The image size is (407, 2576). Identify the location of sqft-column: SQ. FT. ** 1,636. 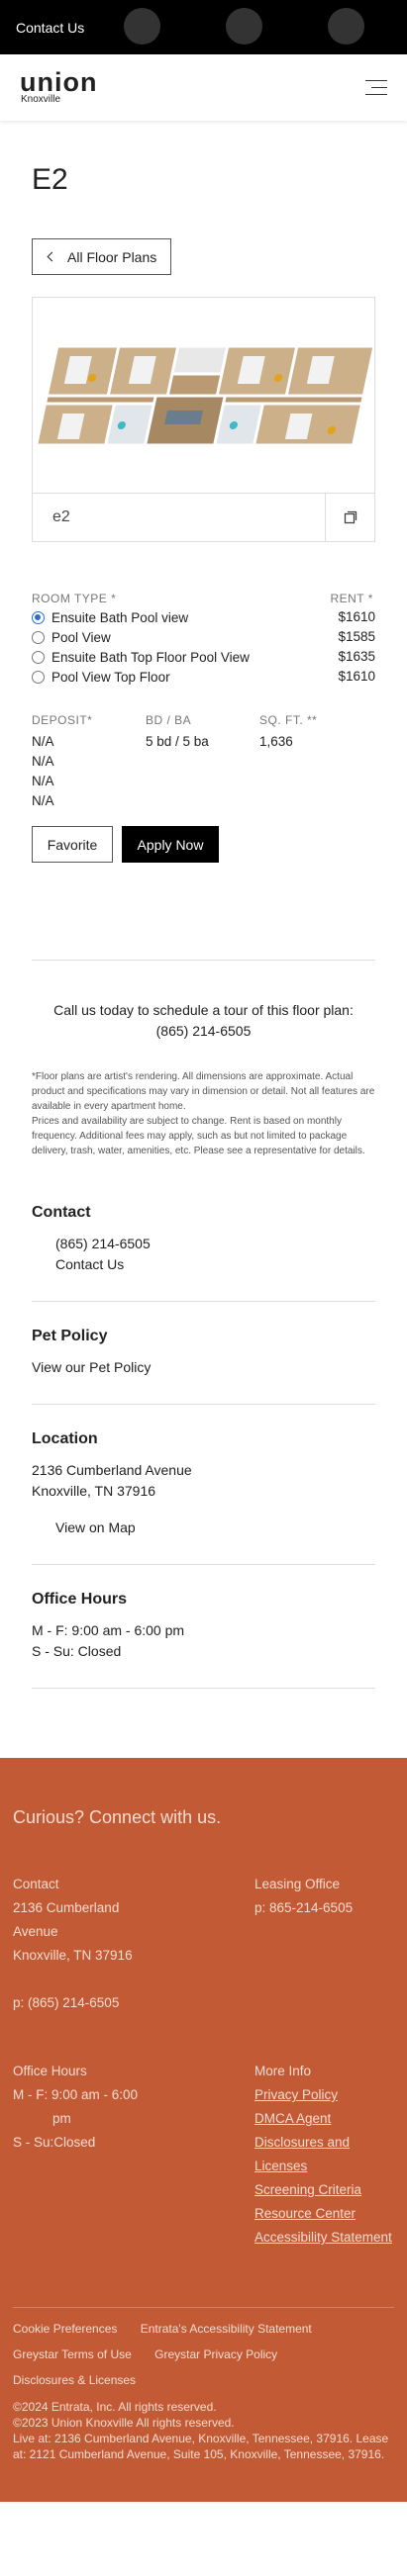
(316, 760).